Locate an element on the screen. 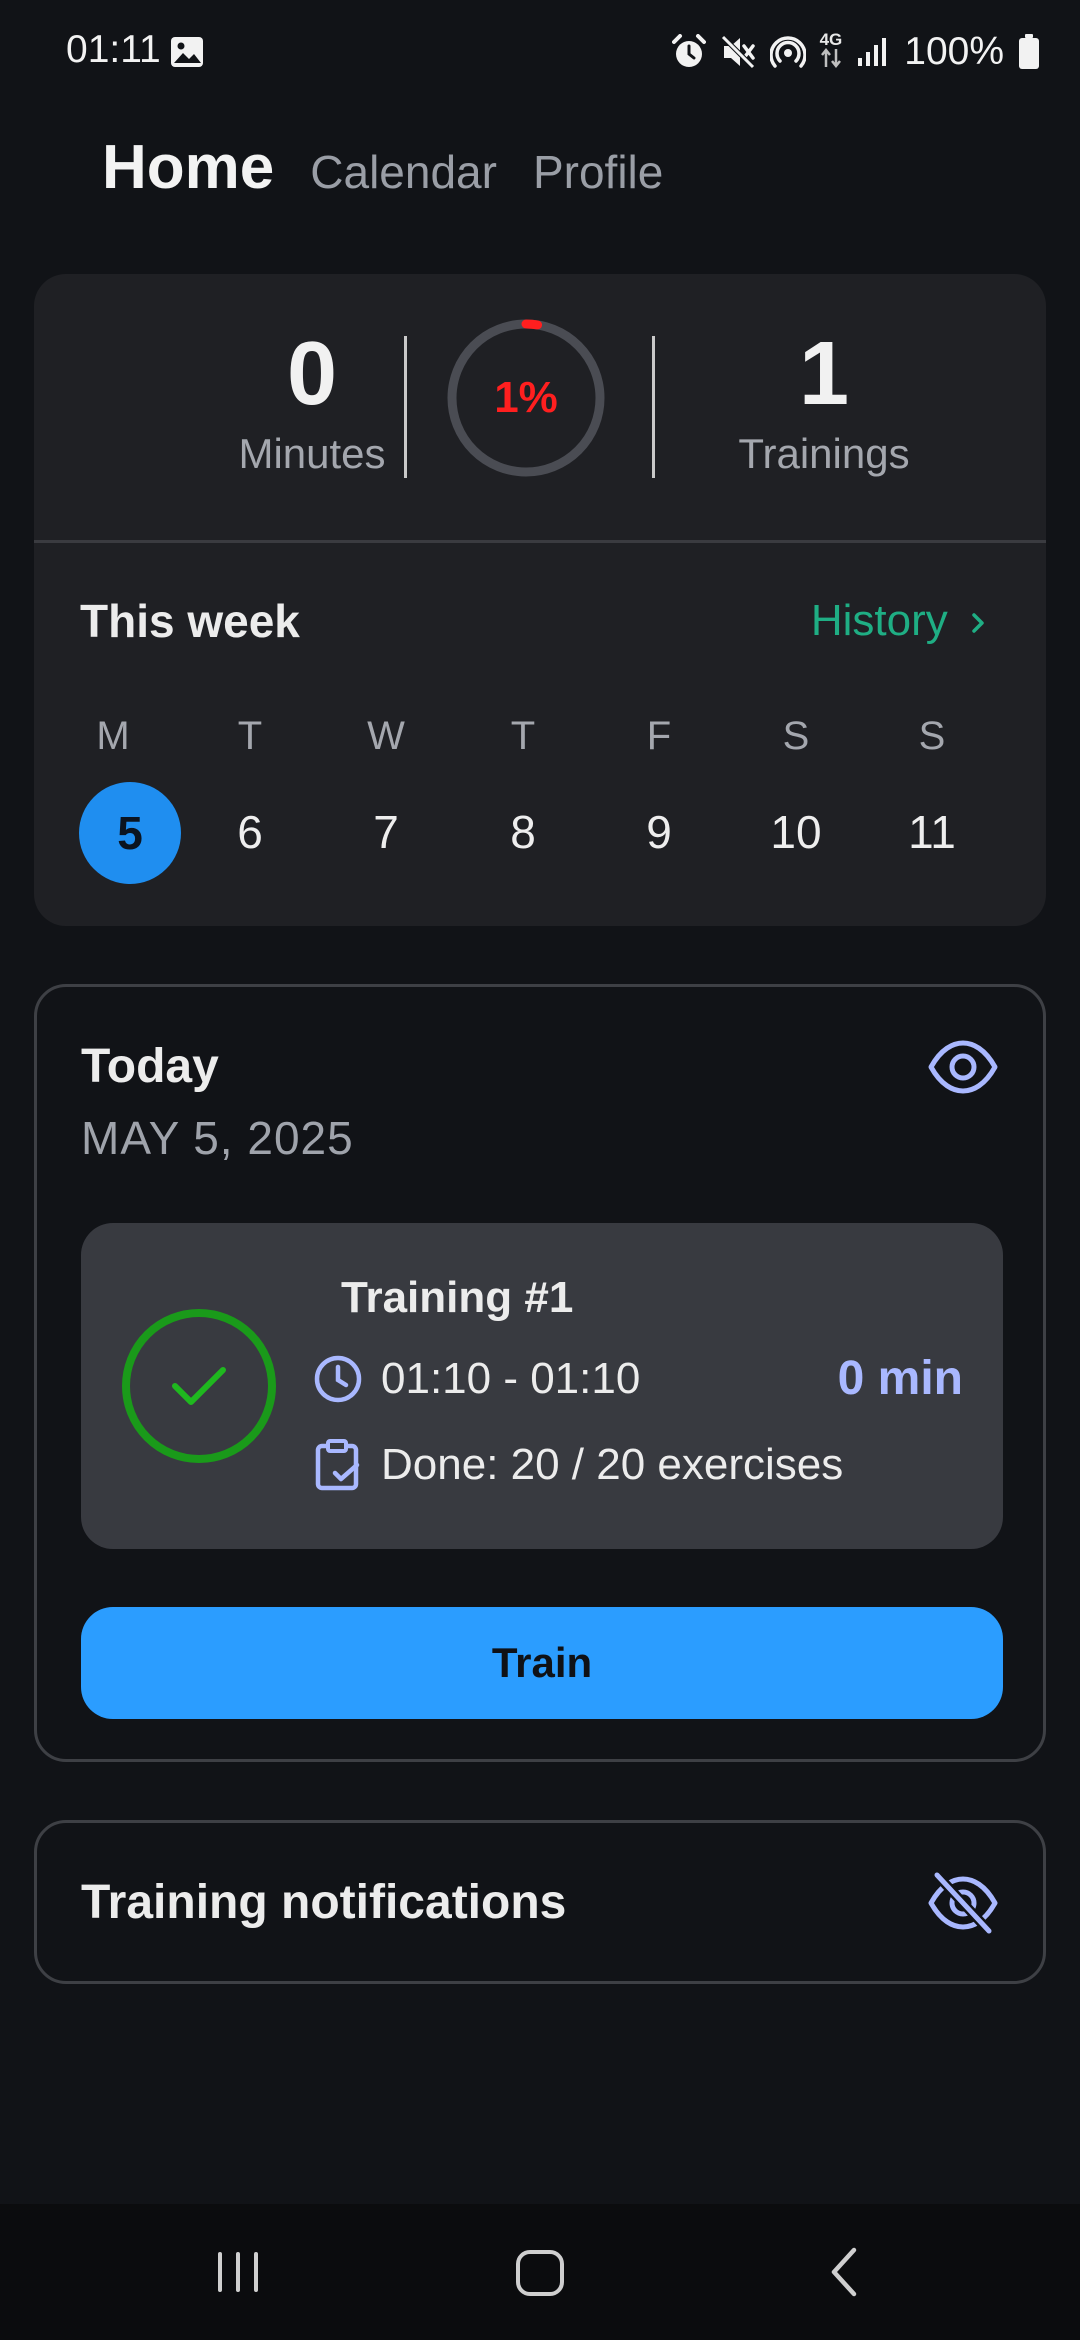  day-6: 6 is located at coordinates (250, 832).